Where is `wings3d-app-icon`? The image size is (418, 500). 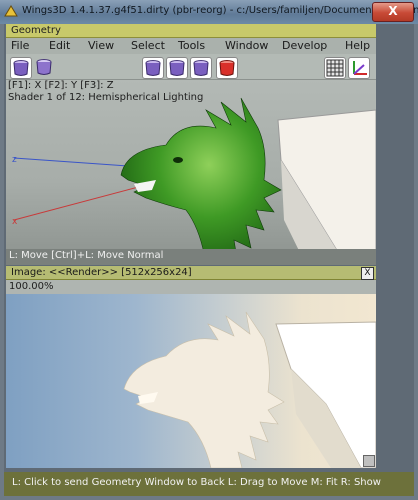 wings3d-app-icon is located at coordinates (11, 11).